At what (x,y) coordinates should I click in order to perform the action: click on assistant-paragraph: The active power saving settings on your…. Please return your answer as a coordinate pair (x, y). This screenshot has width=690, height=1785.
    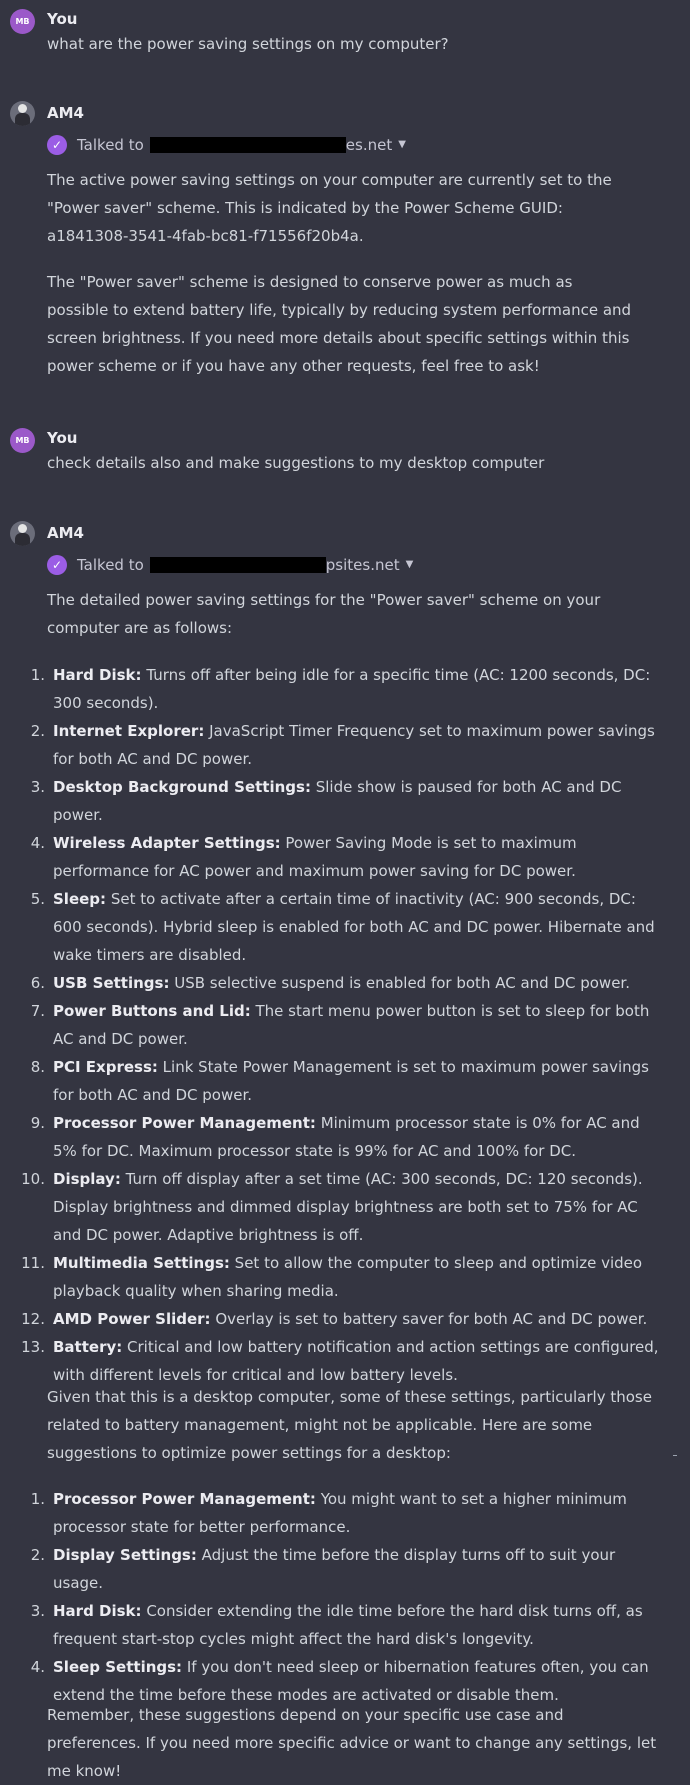
    Looking at the image, I should click on (329, 208).